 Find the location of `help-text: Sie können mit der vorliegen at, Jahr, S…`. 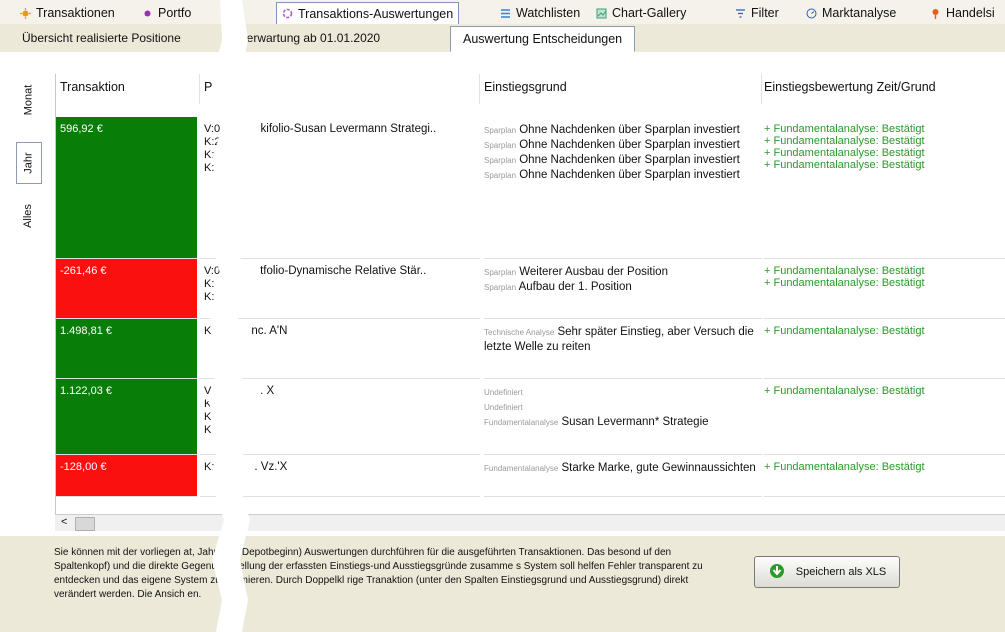

help-text: Sie können mit der vorliegen at, Jahr, S… is located at coordinates (378, 573).